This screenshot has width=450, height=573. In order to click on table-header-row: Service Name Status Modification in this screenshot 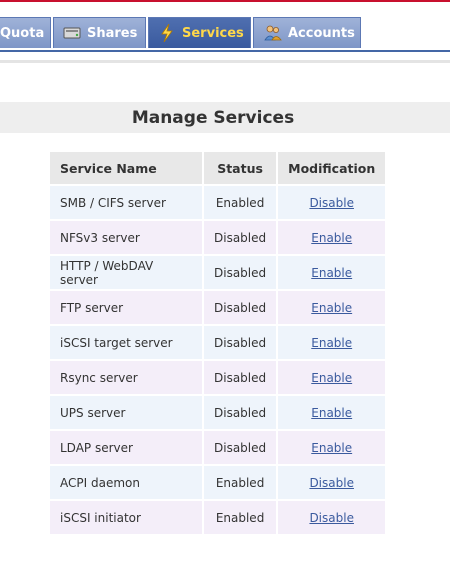, I will do `click(218, 168)`.